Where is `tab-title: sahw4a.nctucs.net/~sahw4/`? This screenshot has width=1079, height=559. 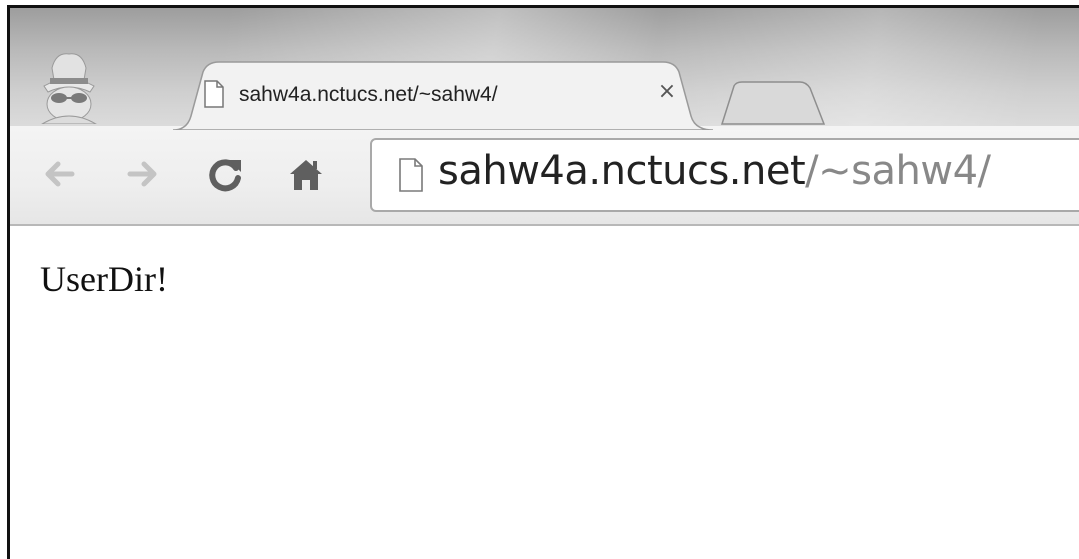
tab-title: sahw4a.nctucs.net/~sahw4/ is located at coordinates (368, 94).